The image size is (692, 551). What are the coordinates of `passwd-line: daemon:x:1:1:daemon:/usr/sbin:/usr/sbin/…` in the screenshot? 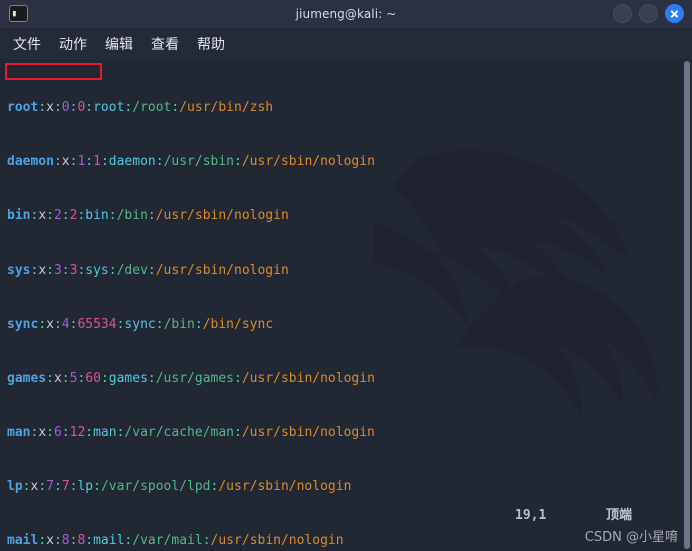 It's located at (191, 162).